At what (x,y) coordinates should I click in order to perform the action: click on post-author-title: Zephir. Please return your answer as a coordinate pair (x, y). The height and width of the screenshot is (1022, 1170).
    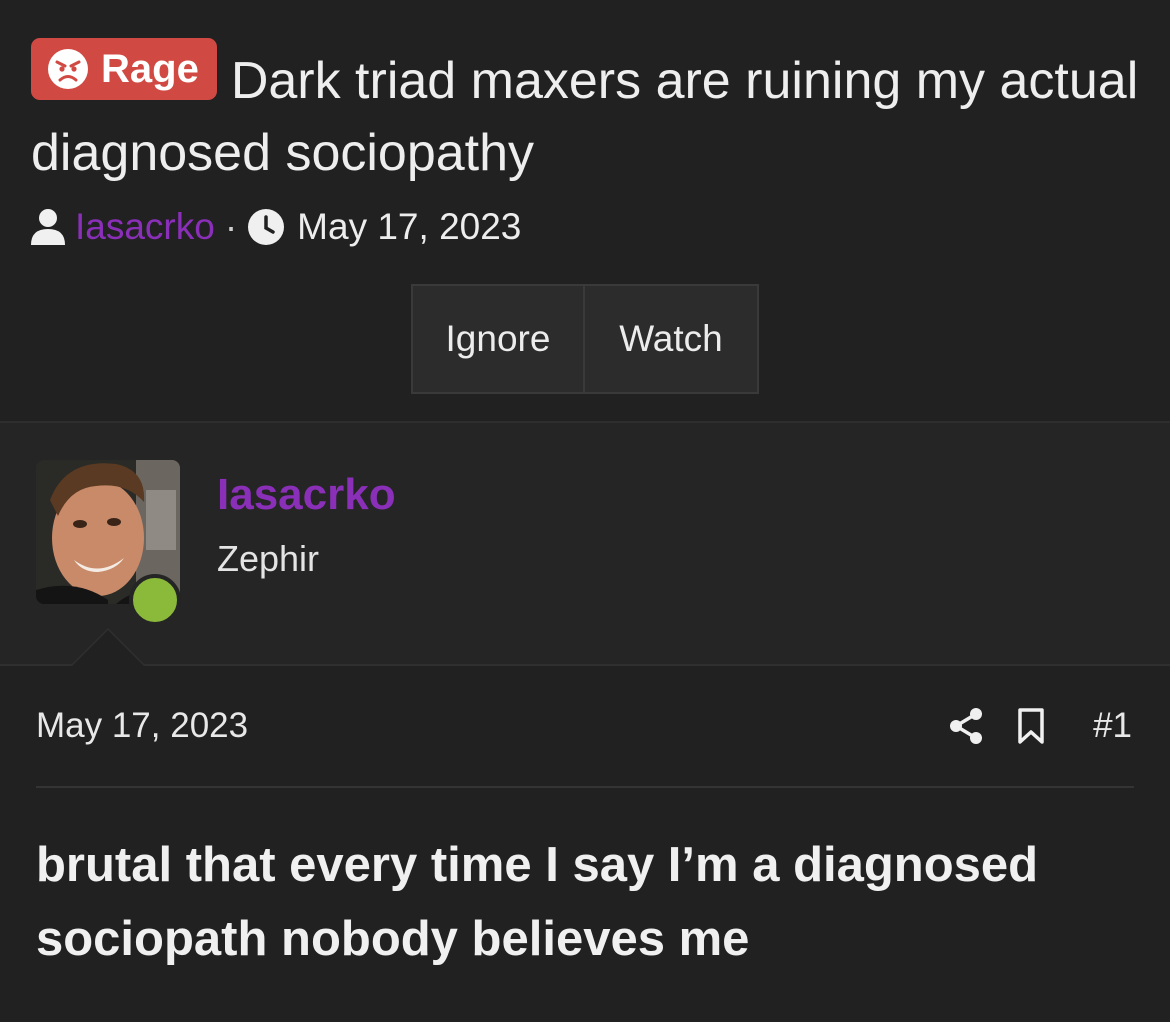
    Looking at the image, I should click on (268, 558).